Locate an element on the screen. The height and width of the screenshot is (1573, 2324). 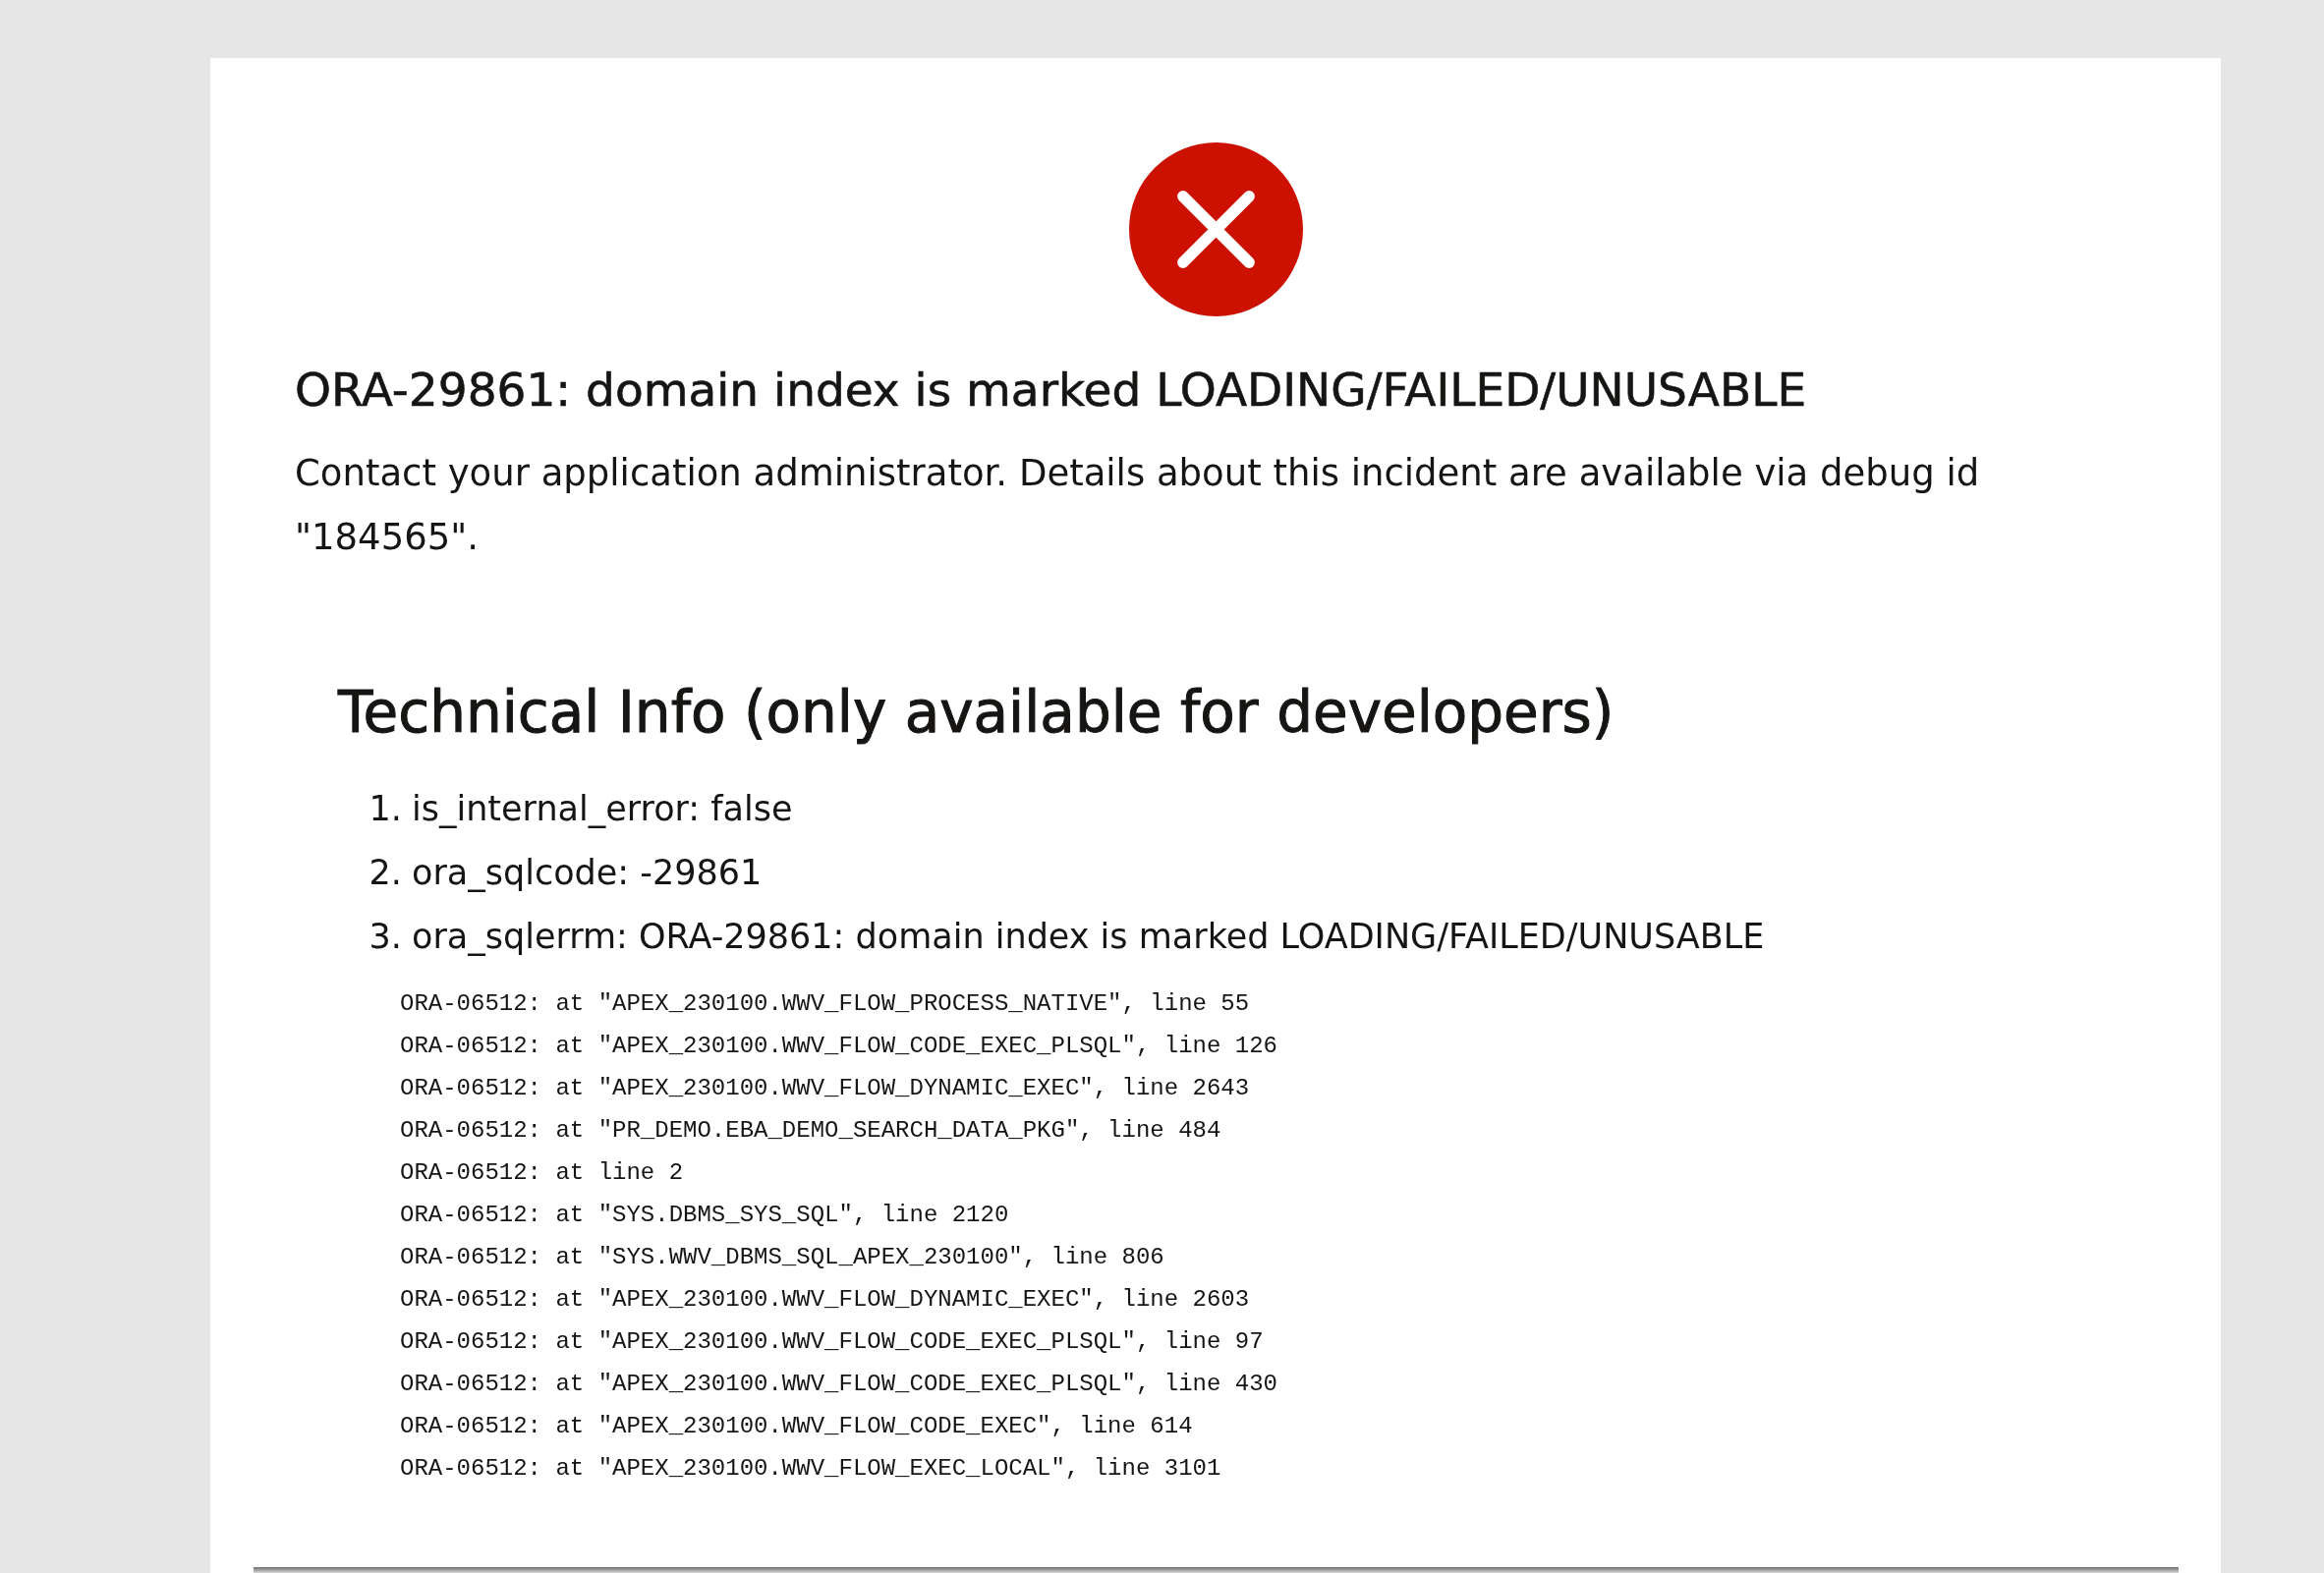
stack-trace-line: ORA-06512: at "SYS.DBMS_SYS_SQL", line 2120 is located at coordinates (705, 1215).